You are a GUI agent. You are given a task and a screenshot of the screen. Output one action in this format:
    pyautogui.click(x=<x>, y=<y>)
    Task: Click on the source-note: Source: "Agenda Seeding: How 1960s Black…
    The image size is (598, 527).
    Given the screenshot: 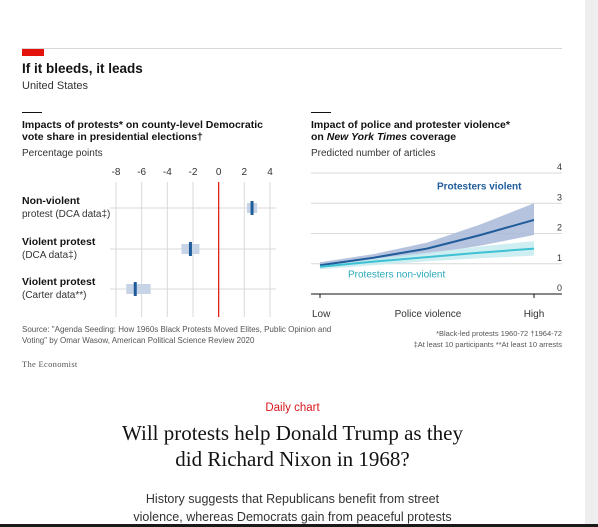 What is the action you would take?
    pyautogui.click(x=177, y=335)
    